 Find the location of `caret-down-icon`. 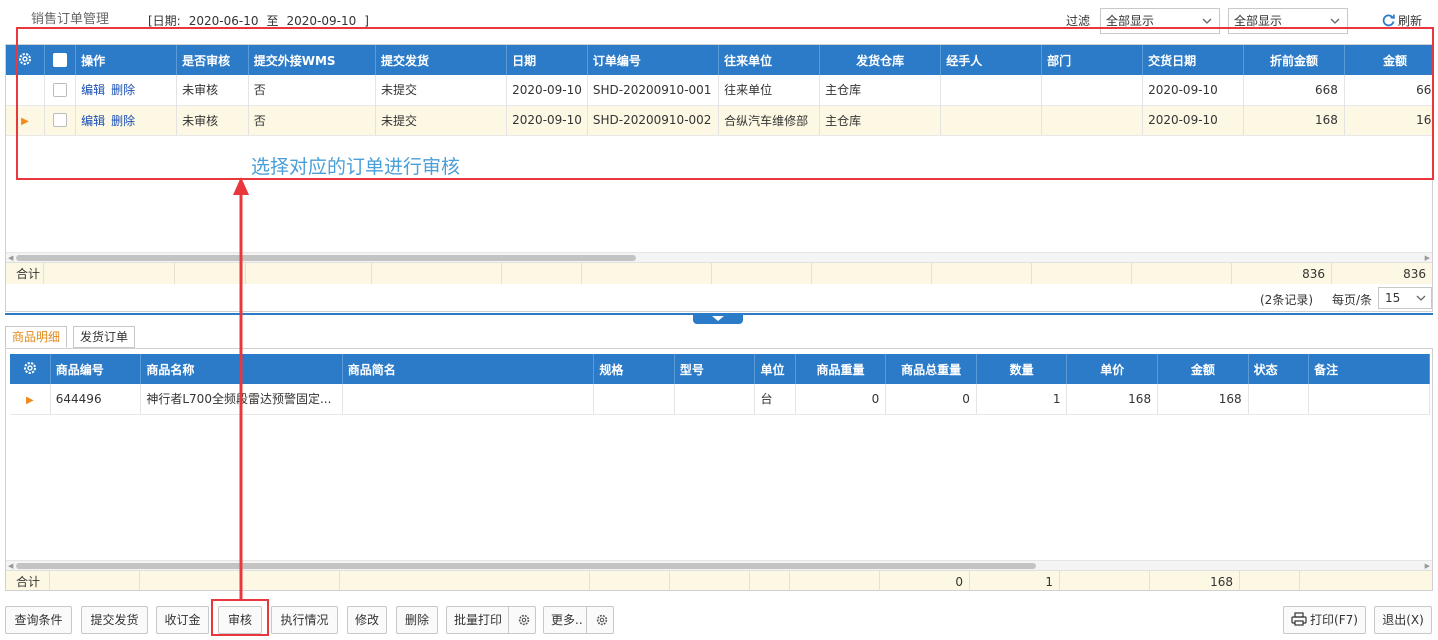

caret-down-icon is located at coordinates (718, 318).